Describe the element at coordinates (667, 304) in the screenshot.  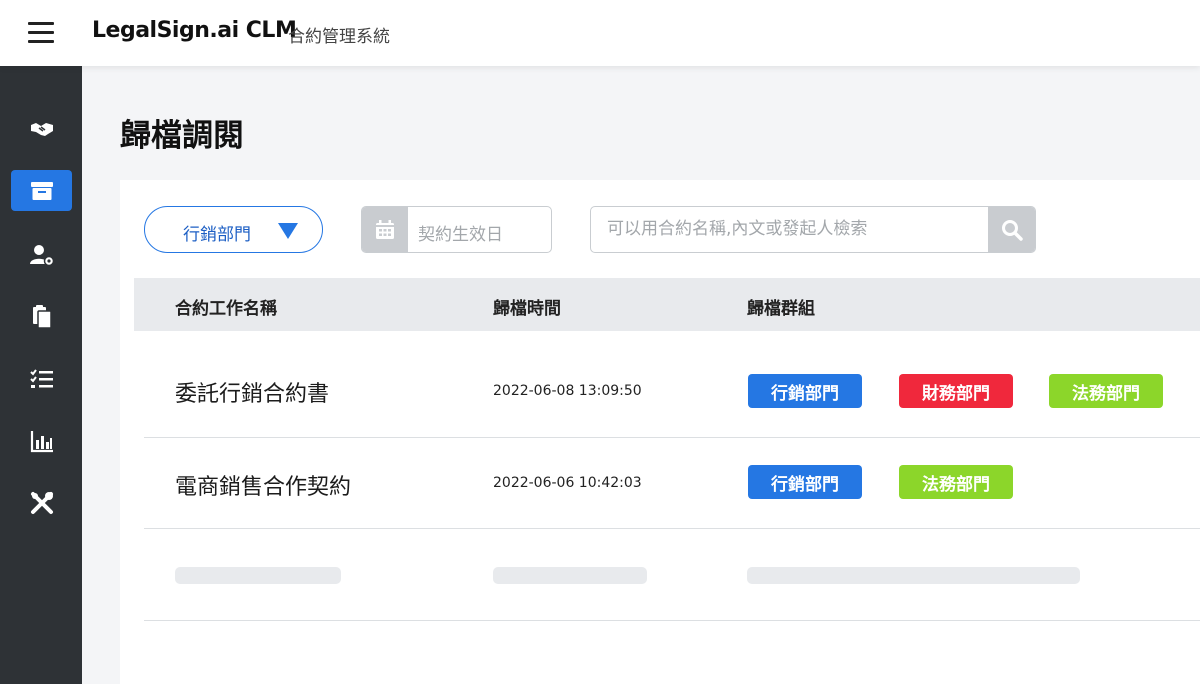
I see `table-header: 合約工作名稱 歸檔時間 歸檔群組` at that location.